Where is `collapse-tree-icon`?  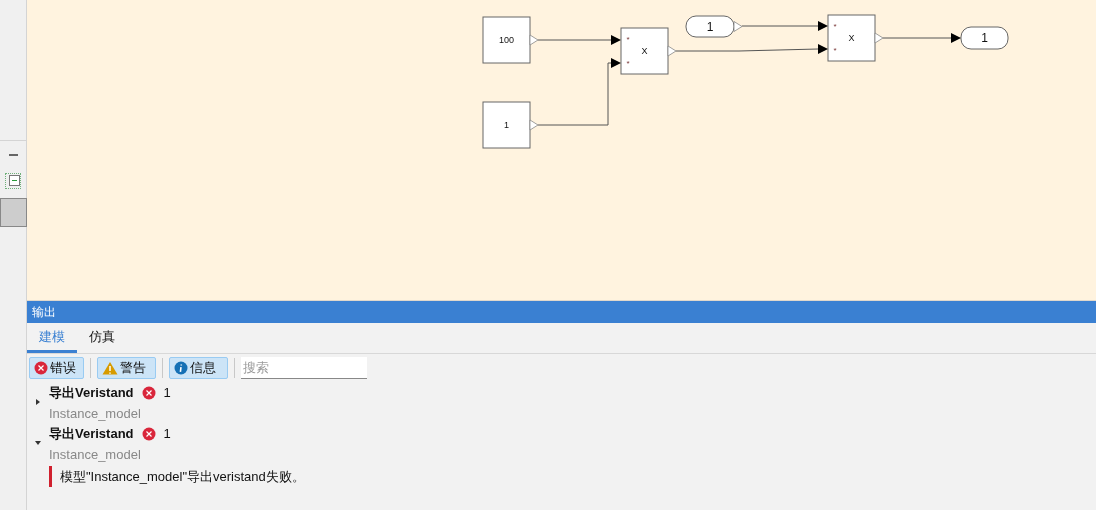 collapse-tree-icon is located at coordinates (13, 181).